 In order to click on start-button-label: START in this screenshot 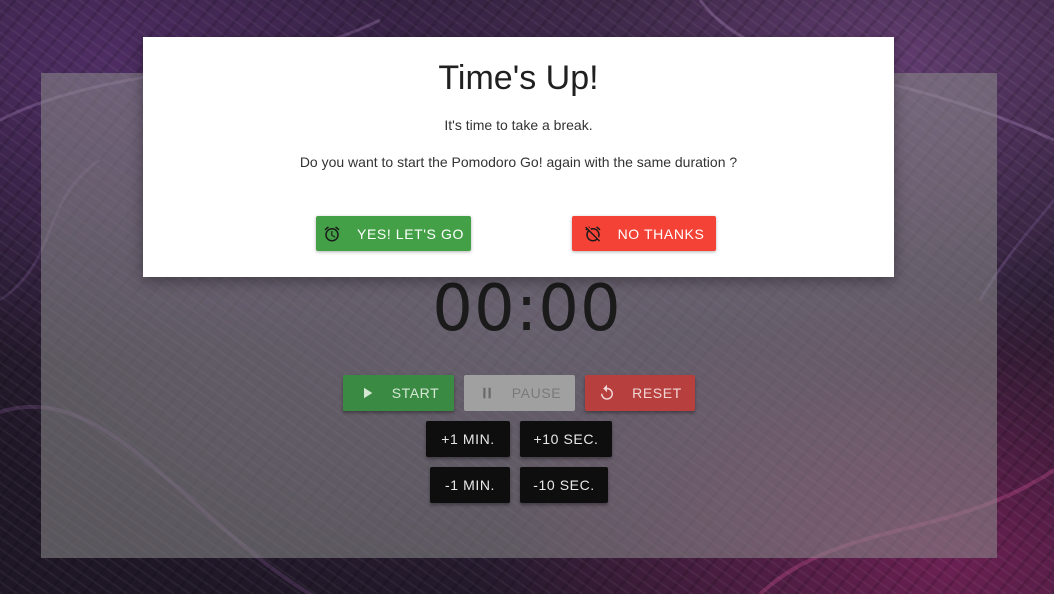, I will do `click(415, 393)`.